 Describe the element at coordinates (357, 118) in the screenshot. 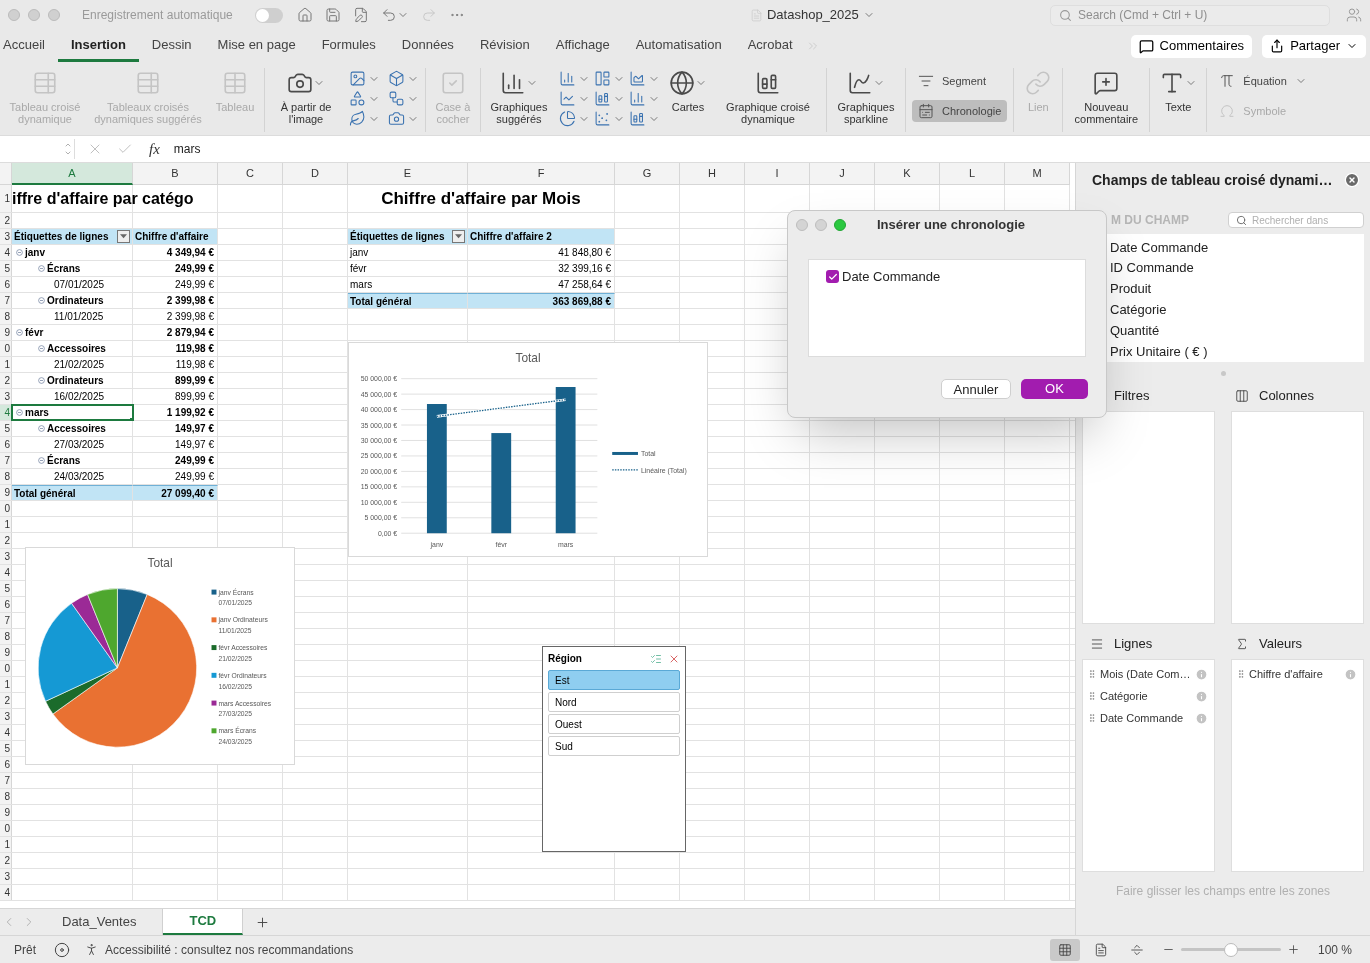

I see `leaf-icon` at that location.